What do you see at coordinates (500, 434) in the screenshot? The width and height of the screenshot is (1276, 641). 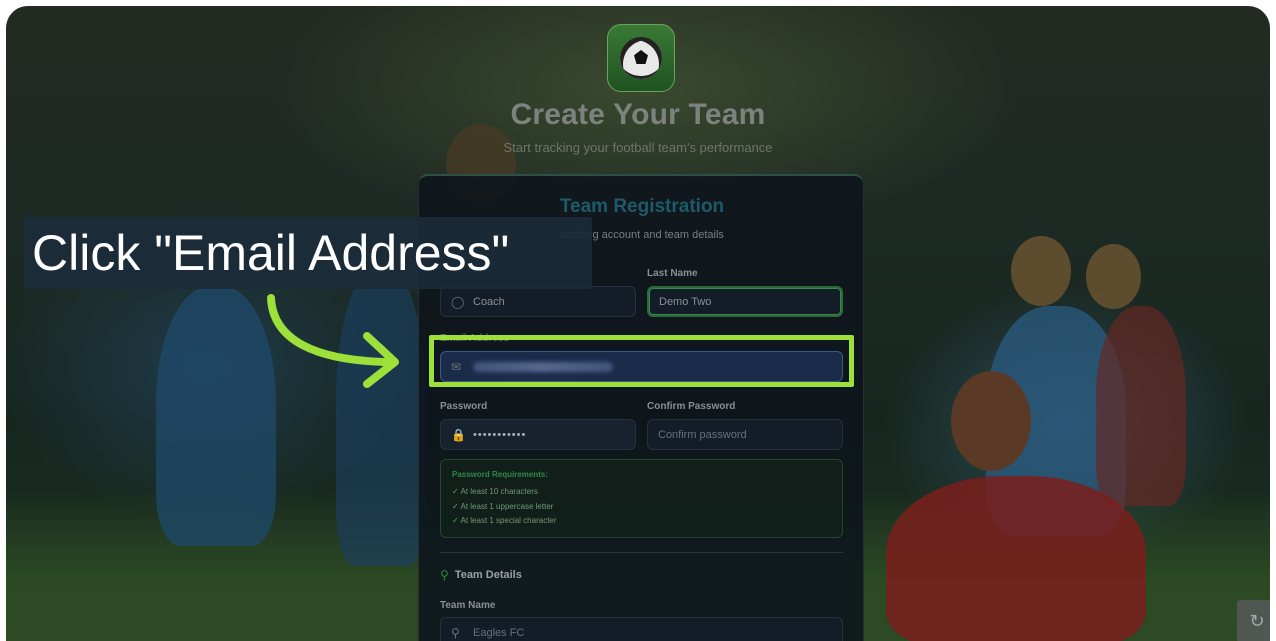 I see `password-value: •••••••••••` at bounding box center [500, 434].